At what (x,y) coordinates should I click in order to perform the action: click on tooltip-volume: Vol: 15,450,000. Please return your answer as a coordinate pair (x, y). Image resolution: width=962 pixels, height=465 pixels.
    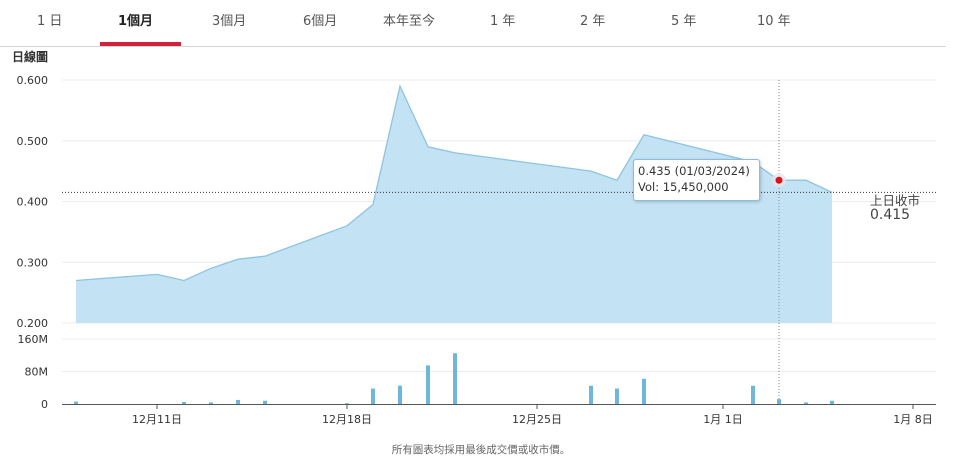
    Looking at the image, I should click on (683, 187).